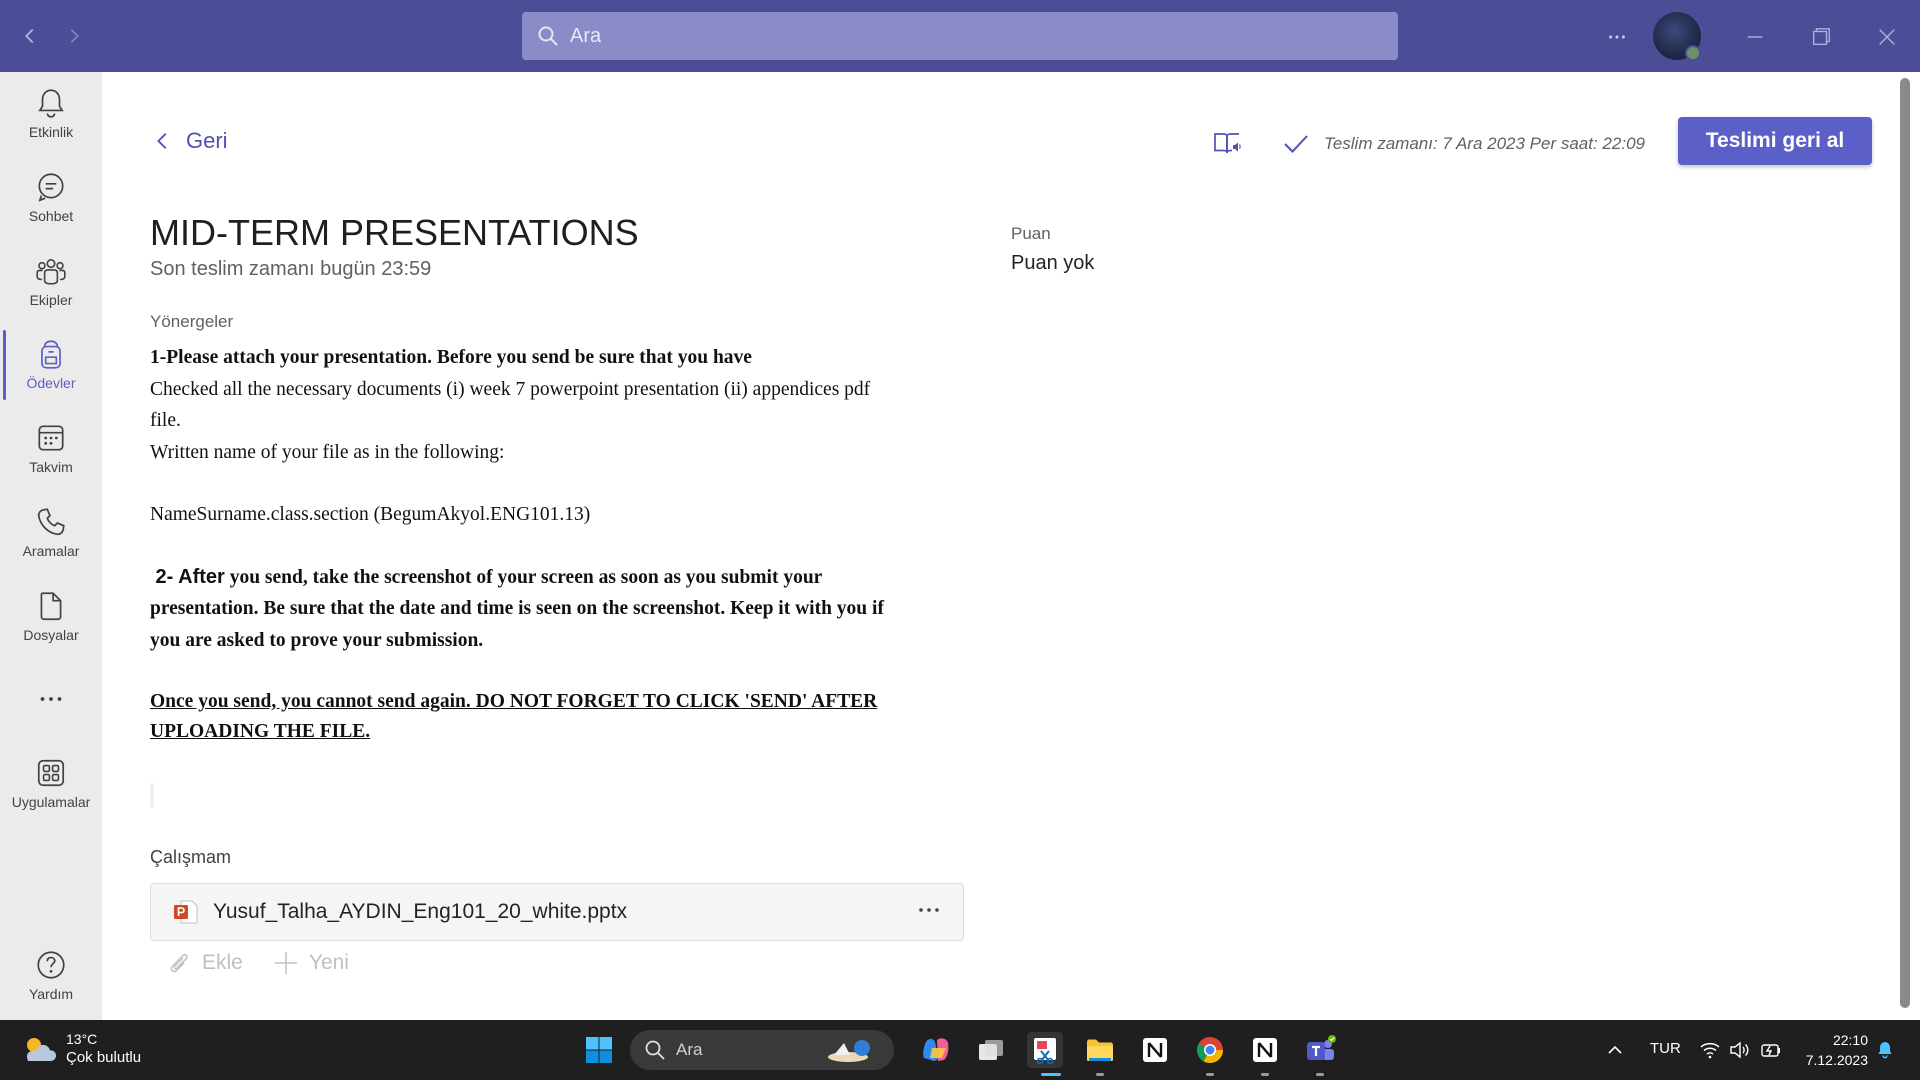  I want to click on taskbar-app-teams, so click(1320, 1050).